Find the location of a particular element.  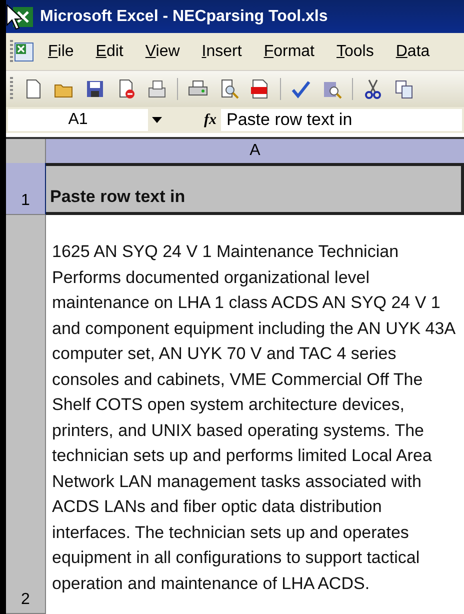

menu-item: Tools is located at coordinates (355, 51).